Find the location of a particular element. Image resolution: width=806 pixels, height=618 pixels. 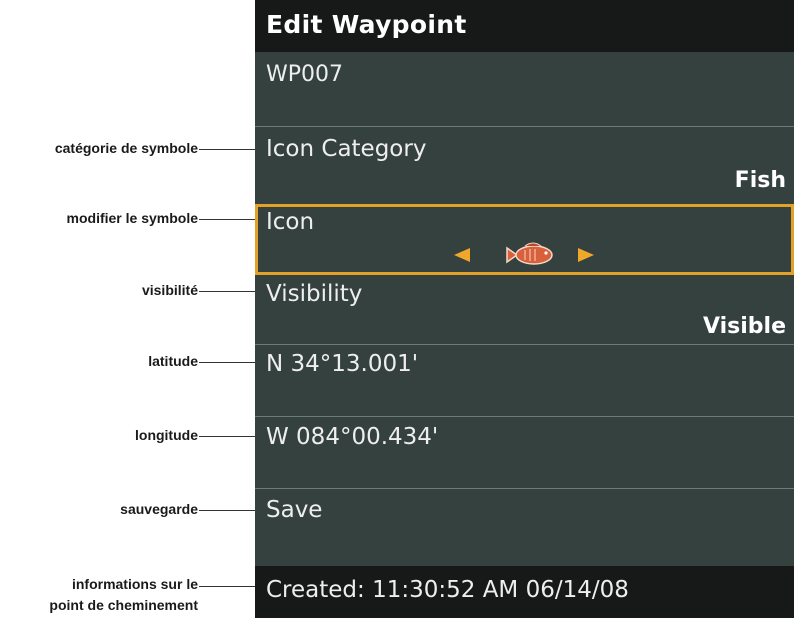

status-bar: Created: 11:30:52 AM 06/14/08 is located at coordinates (524, 592).